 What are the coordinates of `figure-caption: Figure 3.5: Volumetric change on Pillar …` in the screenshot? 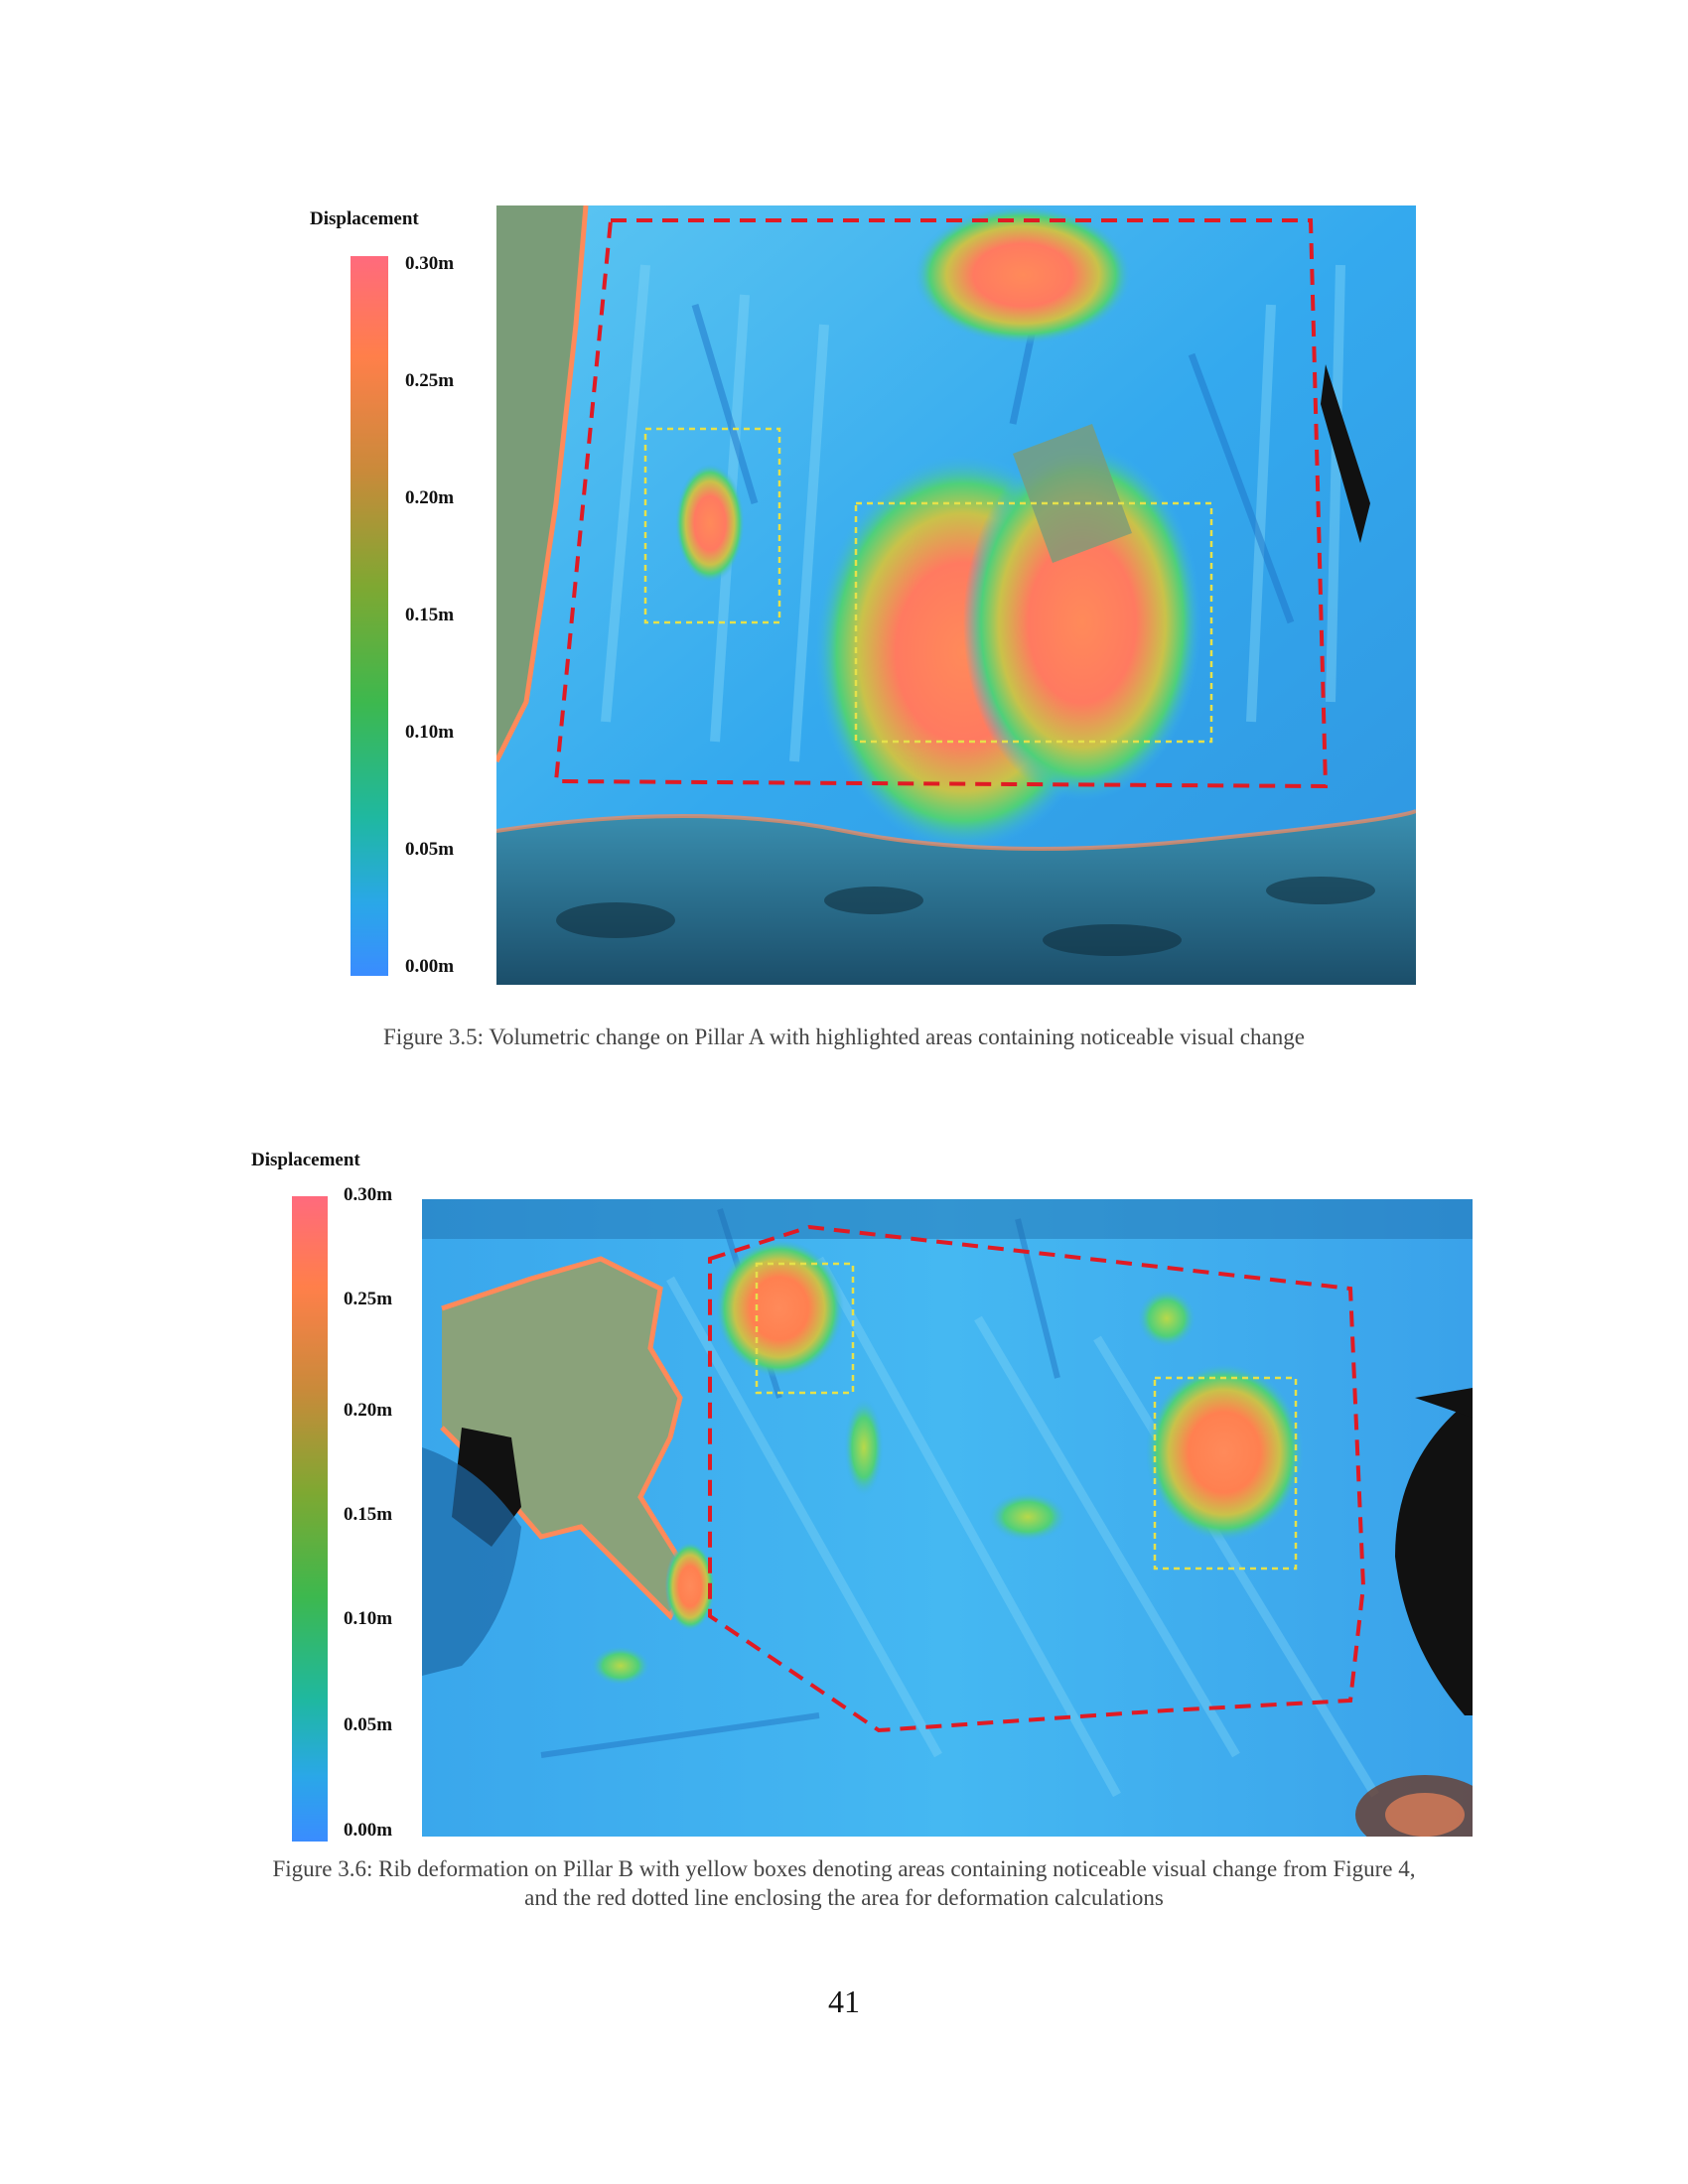 It's located at (844, 1036).